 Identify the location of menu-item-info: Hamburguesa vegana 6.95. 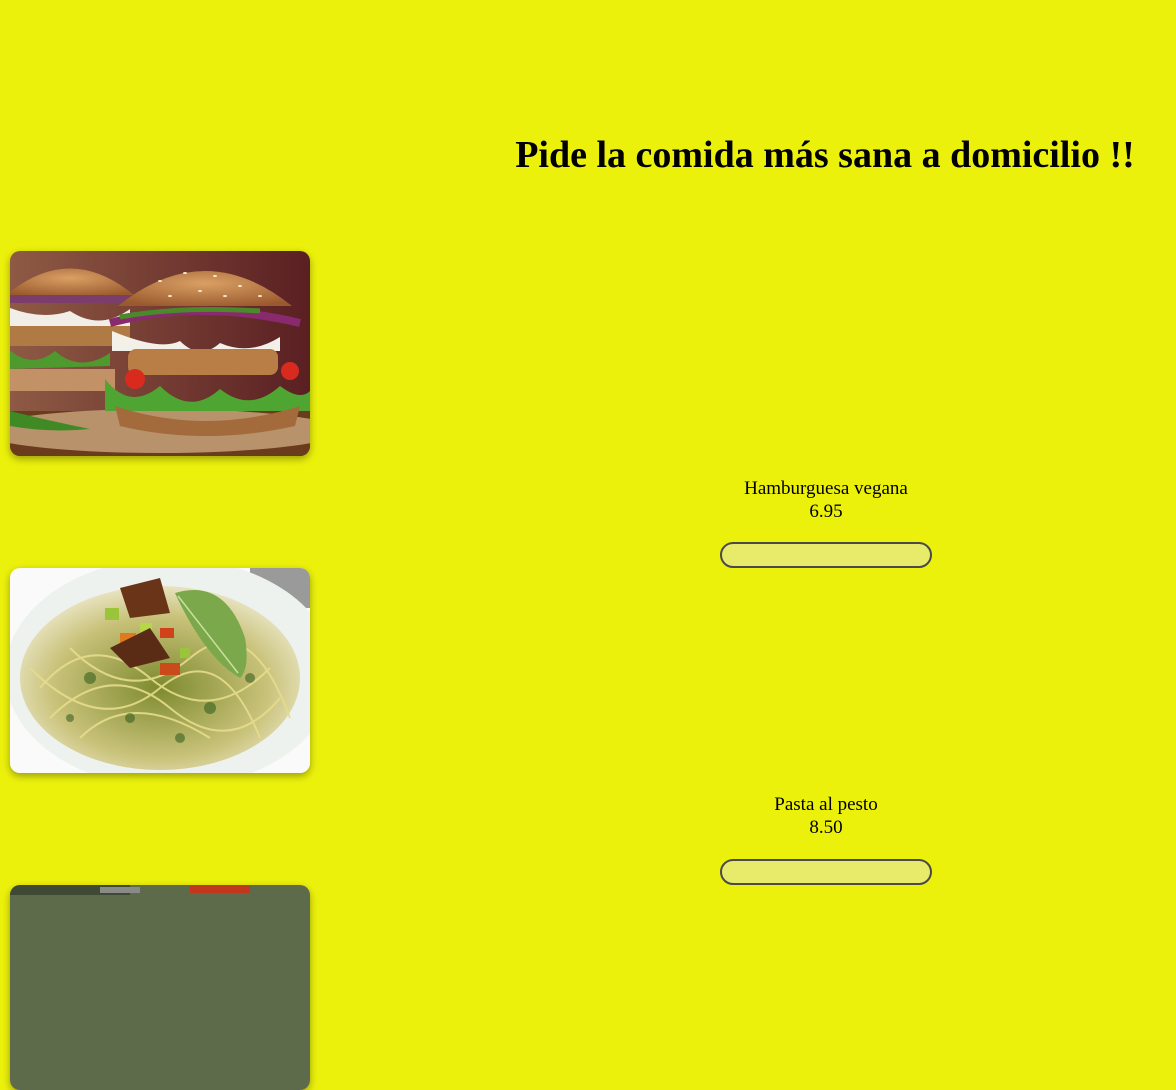
(826, 500).